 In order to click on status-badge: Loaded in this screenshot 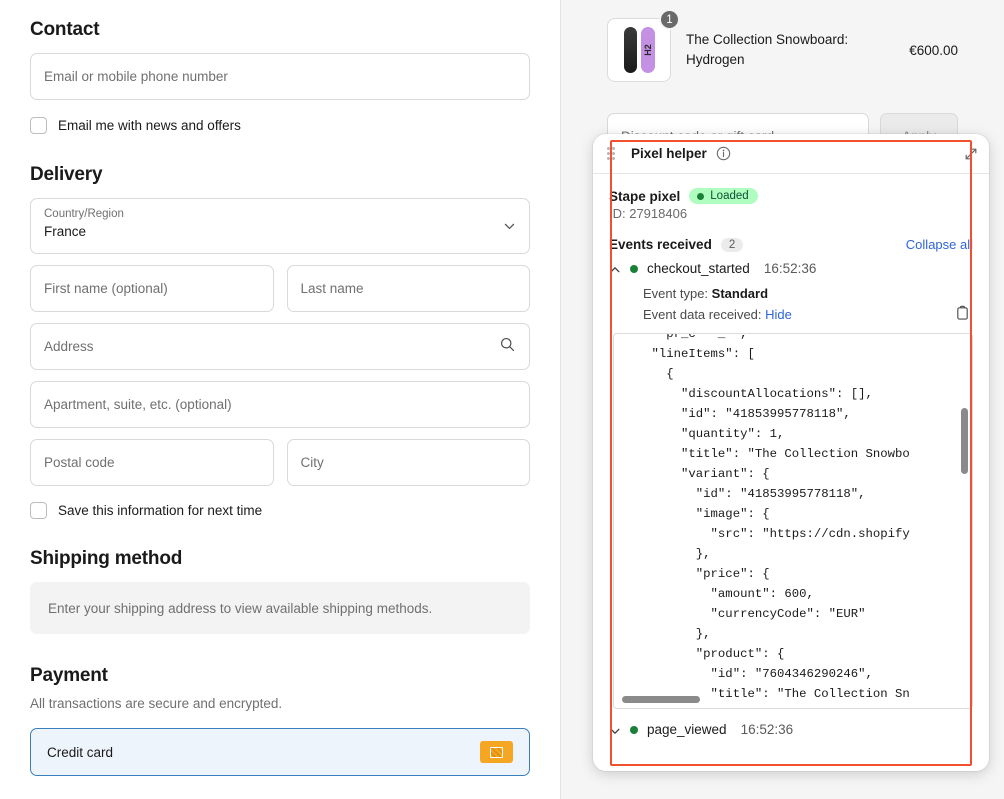, I will do `click(723, 196)`.